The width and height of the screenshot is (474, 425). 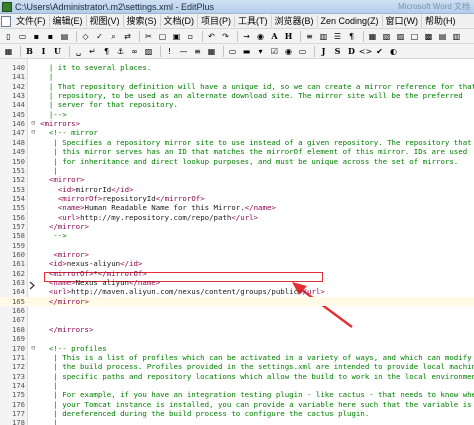 What do you see at coordinates (99, 36) in the screenshot?
I see `spell-check-icon: ✓` at bounding box center [99, 36].